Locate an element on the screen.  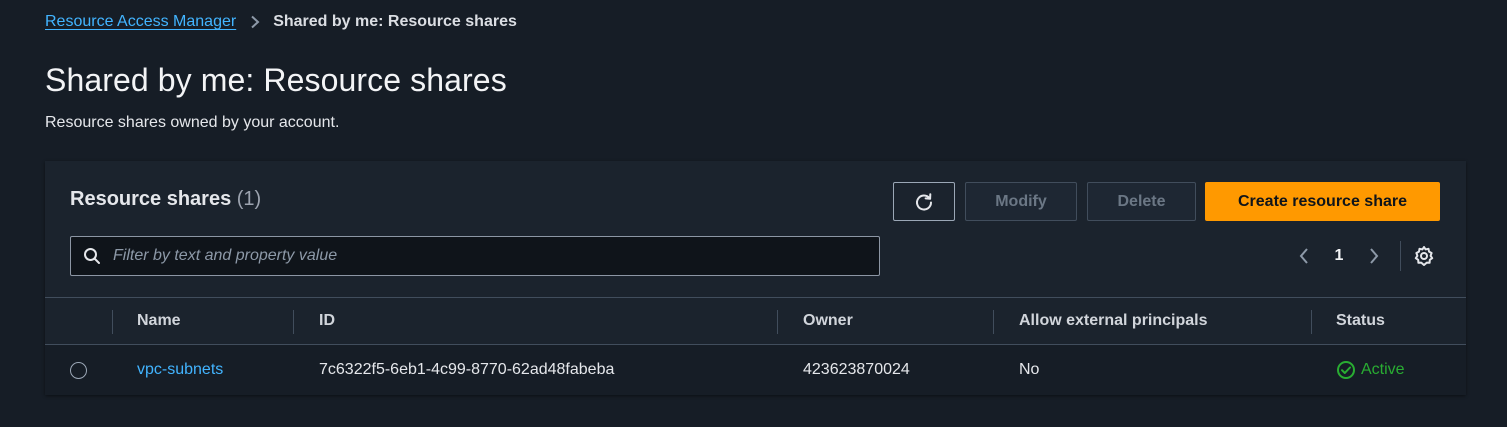
filter-search-input is located at coordinates (490, 256).